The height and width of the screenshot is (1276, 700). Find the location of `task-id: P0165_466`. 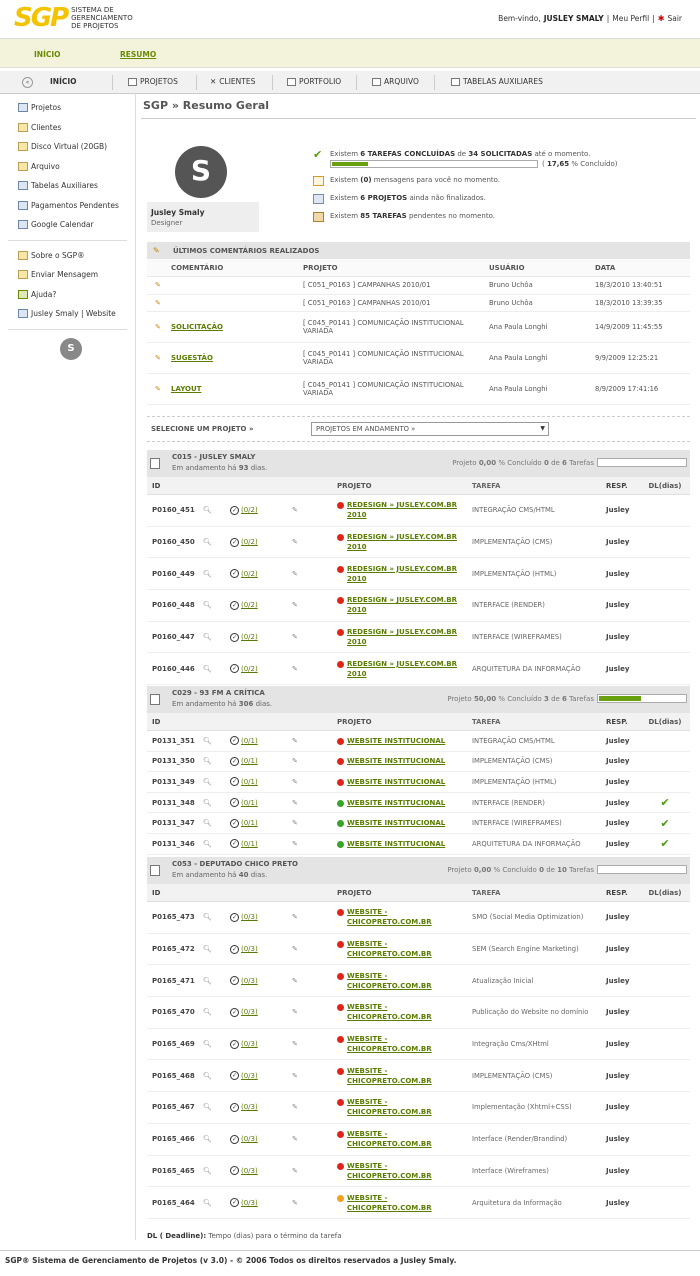

task-id: P0165_466 is located at coordinates (175, 1139).